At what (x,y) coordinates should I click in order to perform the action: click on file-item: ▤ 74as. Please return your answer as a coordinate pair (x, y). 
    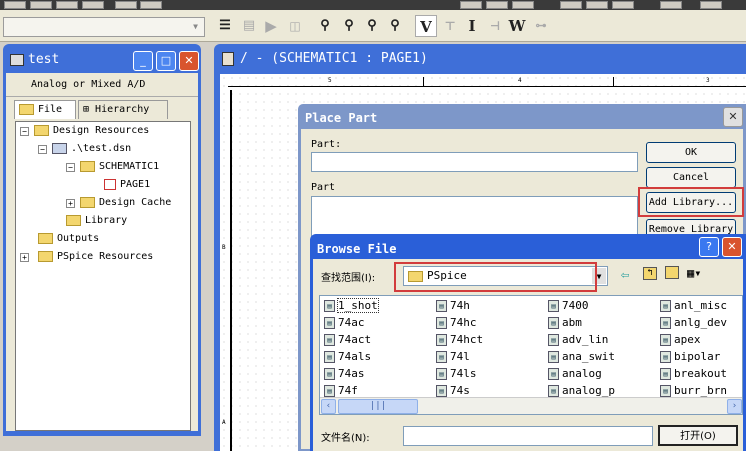
    Looking at the image, I should click on (344, 374).